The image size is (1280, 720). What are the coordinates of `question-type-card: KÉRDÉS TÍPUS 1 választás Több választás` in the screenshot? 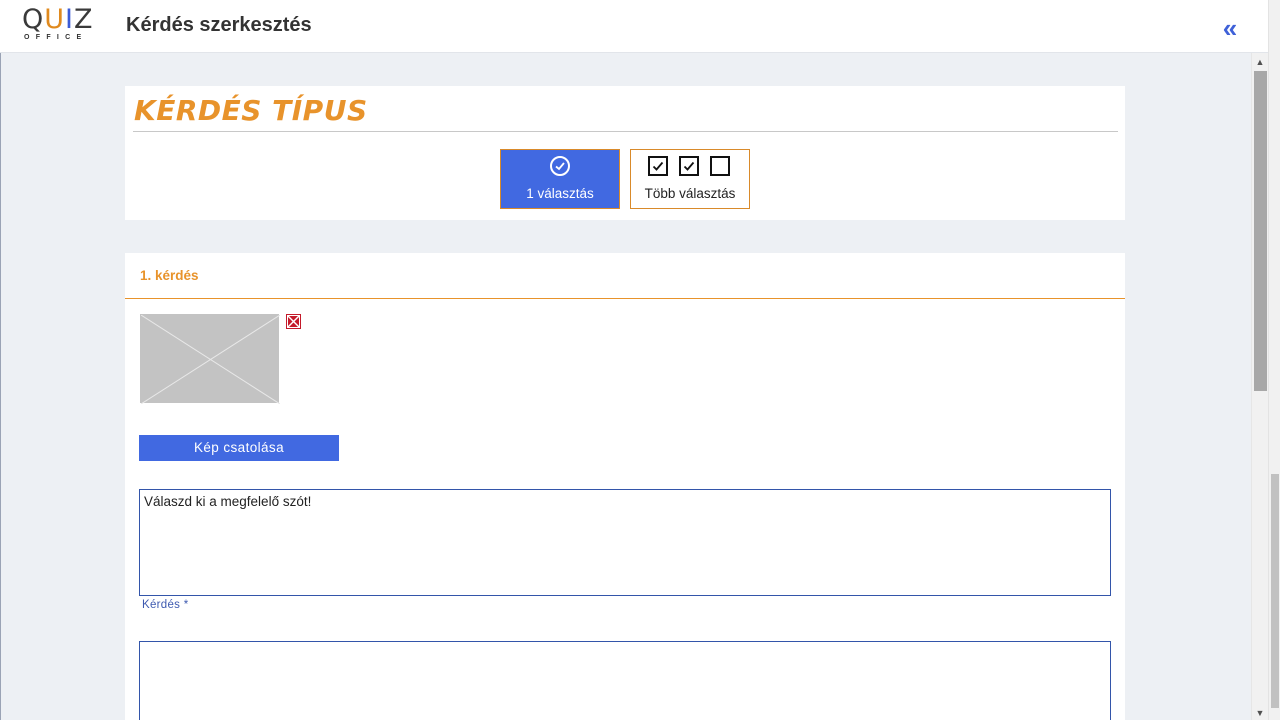 It's located at (625, 153).